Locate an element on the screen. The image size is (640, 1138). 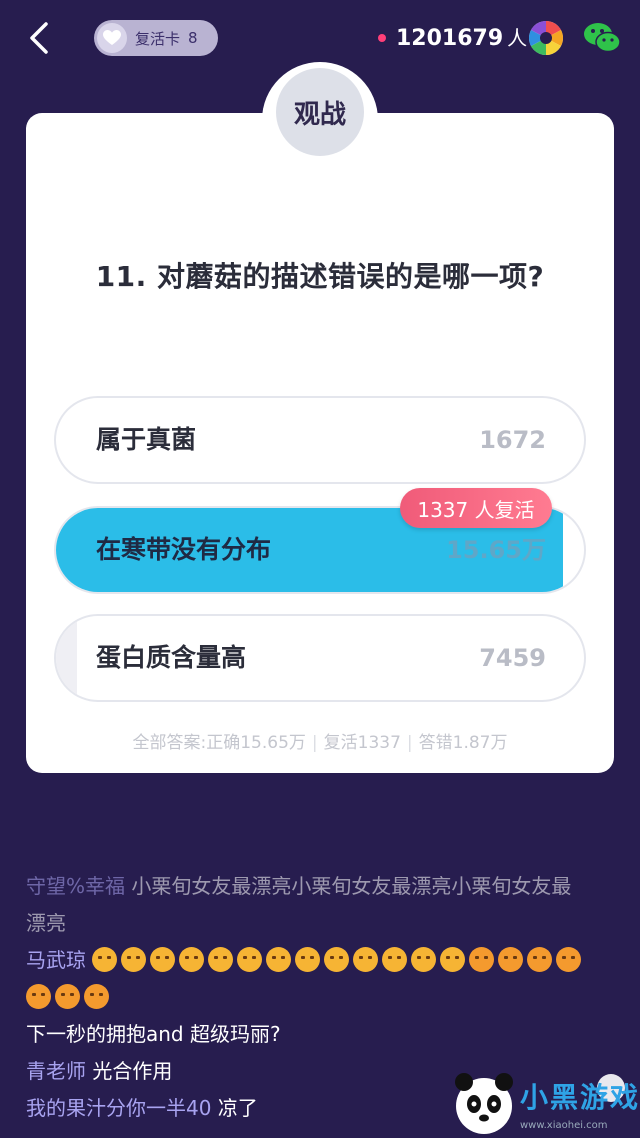
revive-card-badge: 复活卡 8 is located at coordinates (156, 38).